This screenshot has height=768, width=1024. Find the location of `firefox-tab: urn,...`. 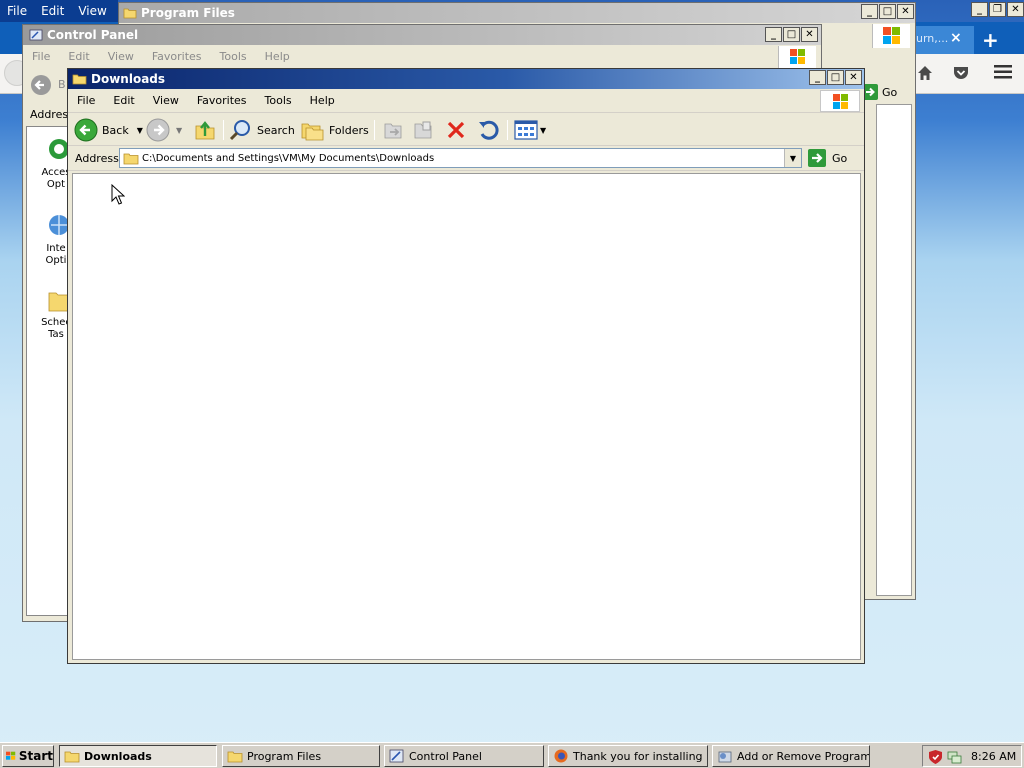

firefox-tab: urn,... is located at coordinates (943, 40).